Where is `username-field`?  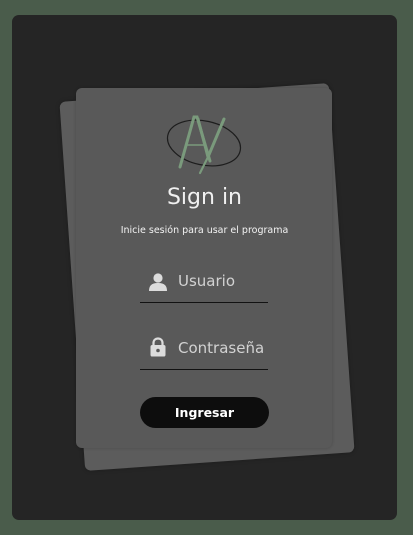
username-field is located at coordinates (204, 285).